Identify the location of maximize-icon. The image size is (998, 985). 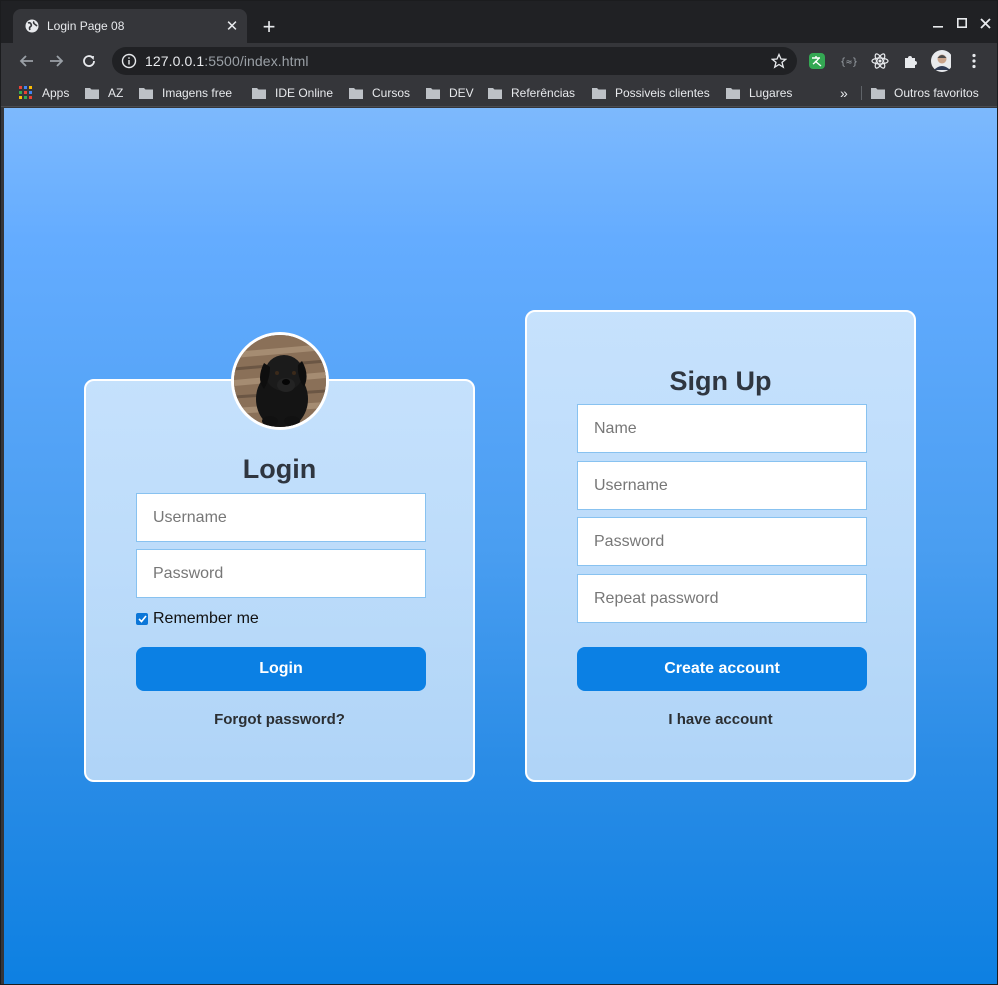
(962, 23).